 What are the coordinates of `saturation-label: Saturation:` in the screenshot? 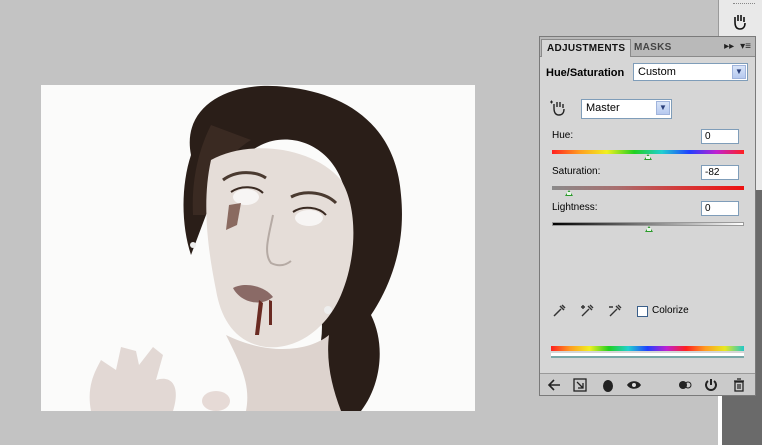 It's located at (576, 171).